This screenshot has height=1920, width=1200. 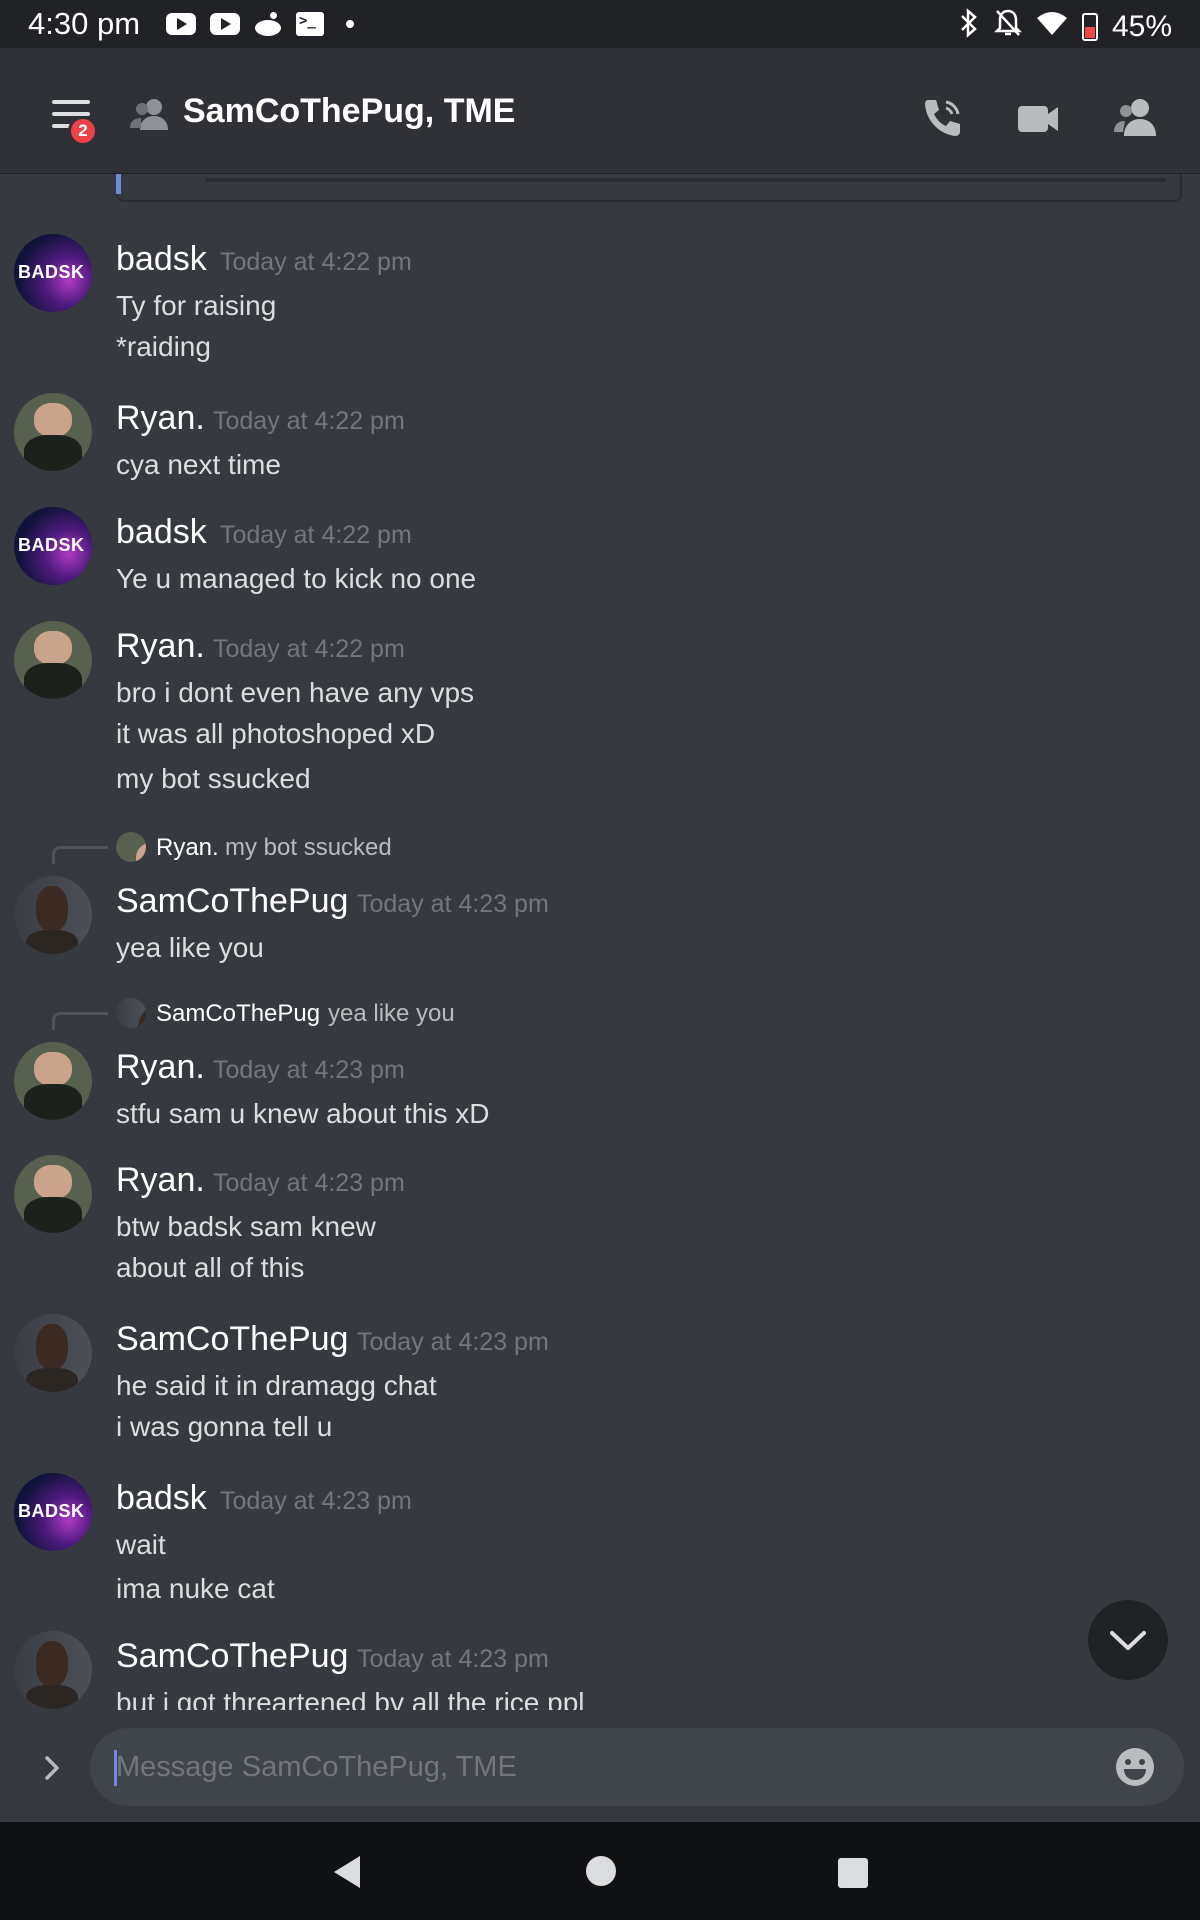 What do you see at coordinates (83, 131) in the screenshot?
I see `unread-badge: 2` at bounding box center [83, 131].